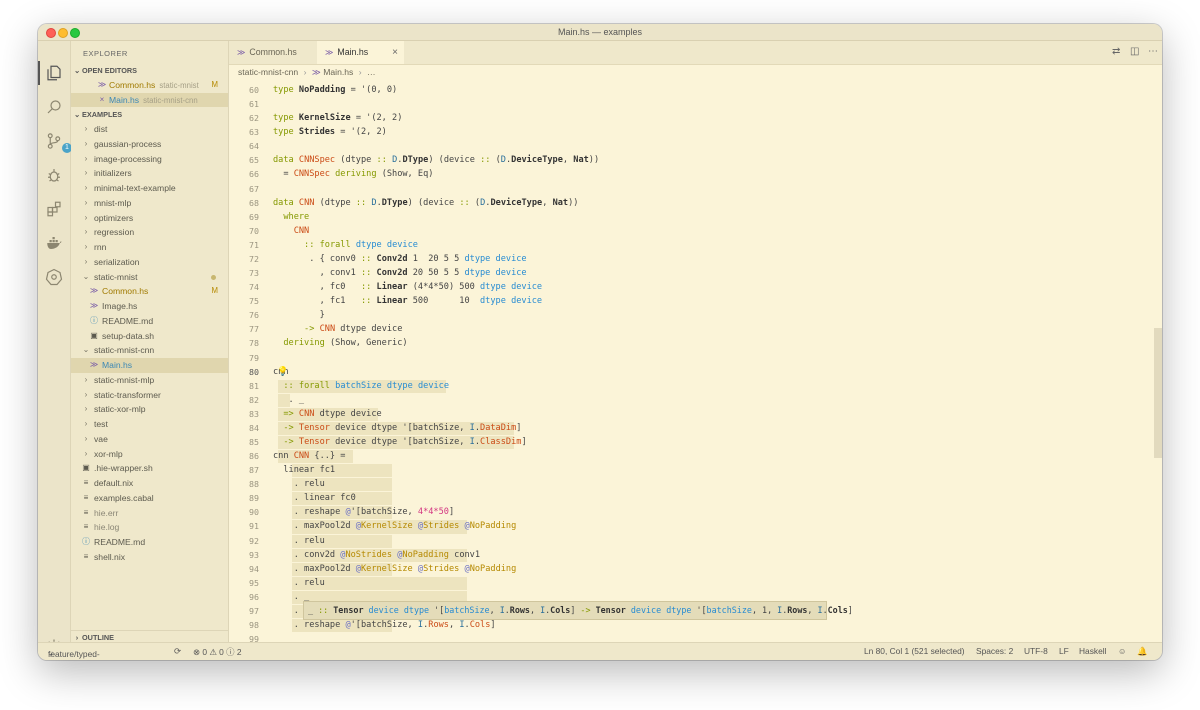  What do you see at coordinates (149, 439) in the screenshot?
I see `tree-folder: › vae` at bounding box center [149, 439].